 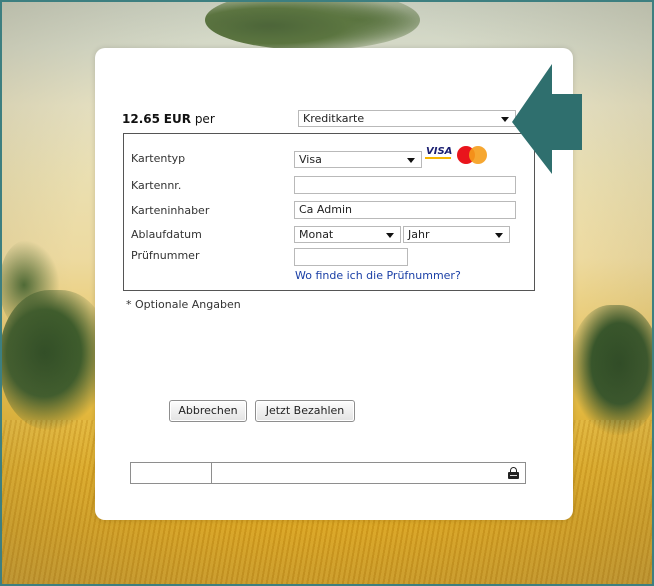 I want to click on card-number-field, so click(x=405, y=185).